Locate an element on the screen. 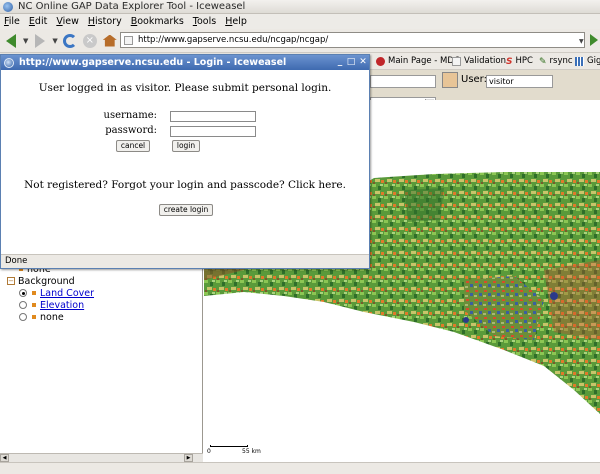 This screenshot has height=474, width=600. reload-button is located at coordinates (70, 41).